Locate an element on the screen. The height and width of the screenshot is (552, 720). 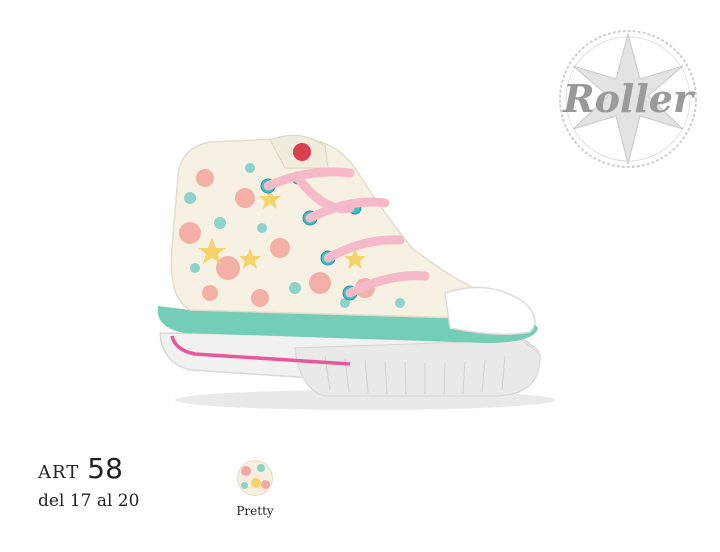
variant-option: Pretty is located at coordinates (255, 489).